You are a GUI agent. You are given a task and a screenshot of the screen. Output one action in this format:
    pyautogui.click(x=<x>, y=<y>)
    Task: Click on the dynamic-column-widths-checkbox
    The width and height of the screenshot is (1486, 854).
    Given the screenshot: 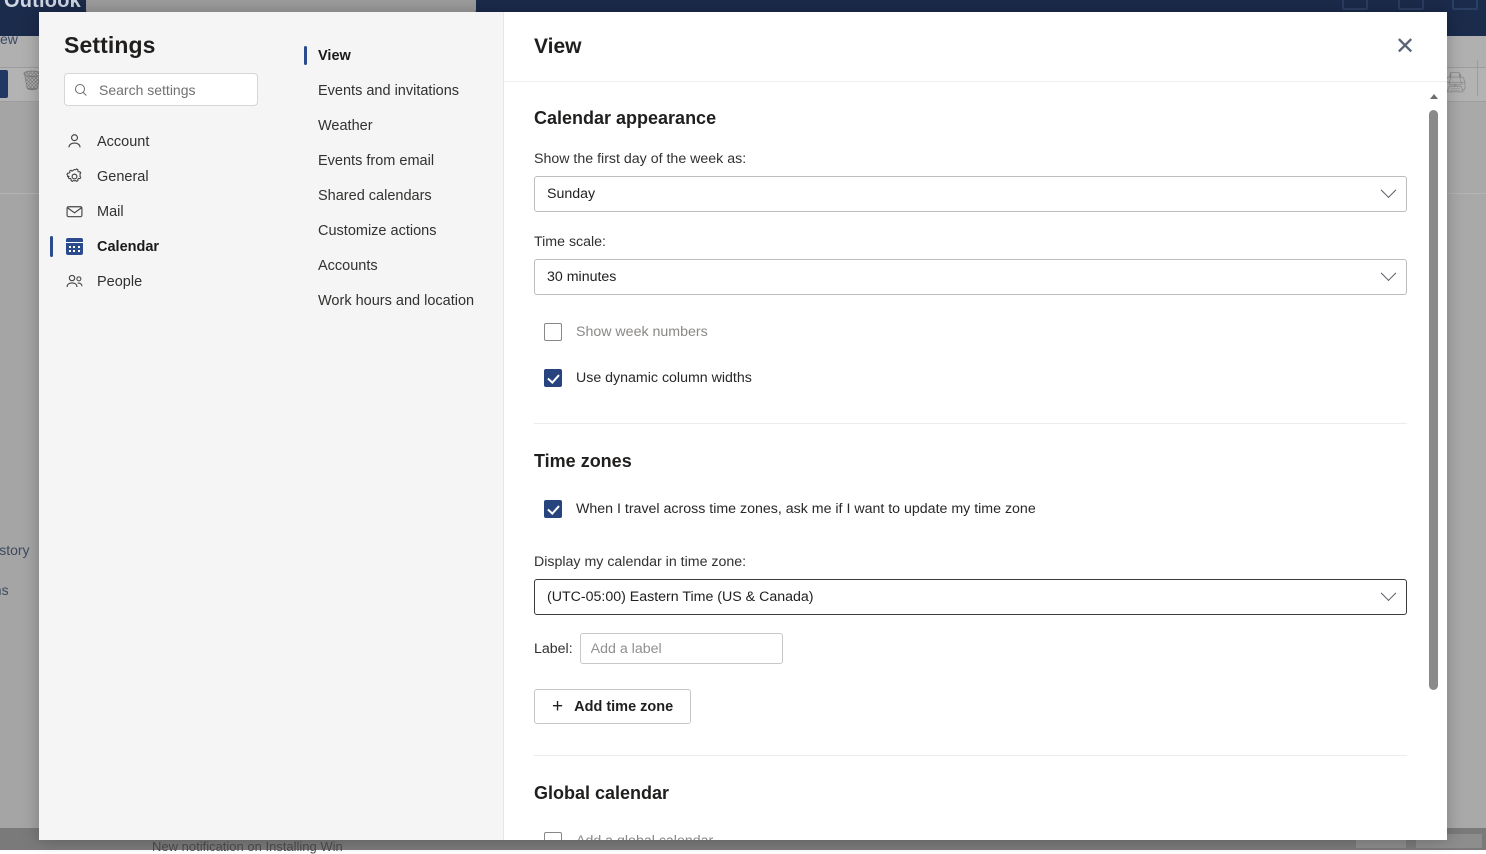 What is the action you would take?
    pyautogui.click(x=553, y=378)
    